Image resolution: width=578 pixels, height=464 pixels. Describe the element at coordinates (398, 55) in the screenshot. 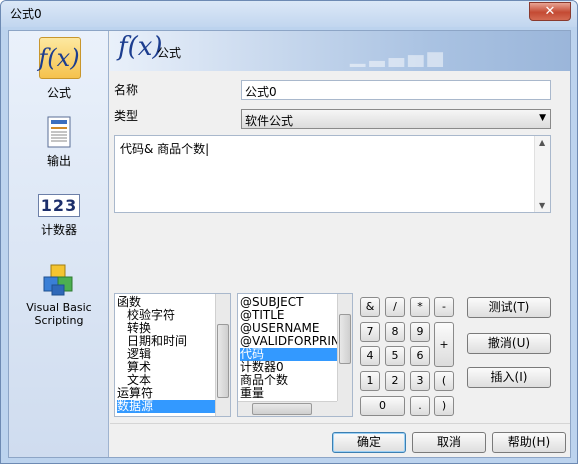

I see `banner-decoration: ▁▂▃▄▅` at that location.